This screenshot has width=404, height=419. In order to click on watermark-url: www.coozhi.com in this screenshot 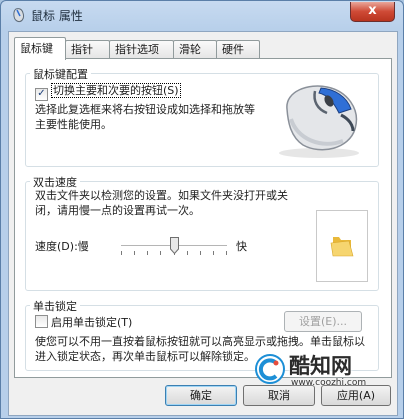, I will do `click(329, 383)`.